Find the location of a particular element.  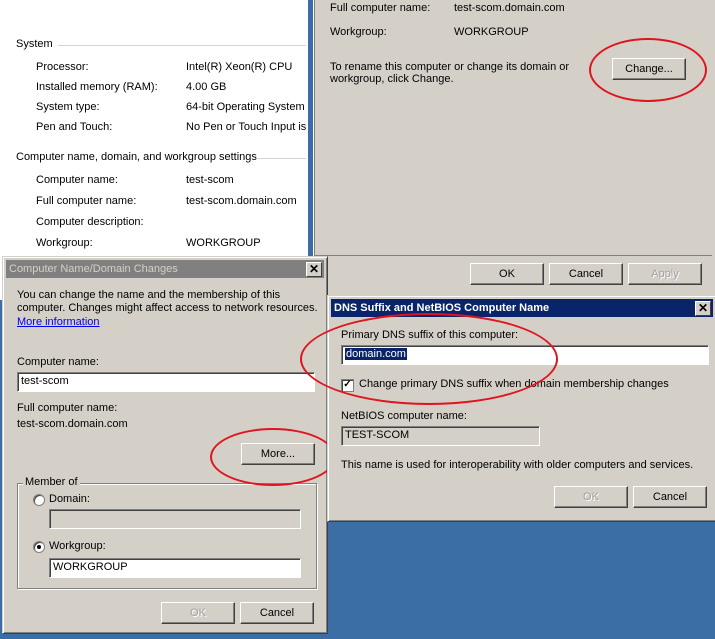

more-information-link: More information is located at coordinates (58, 322).